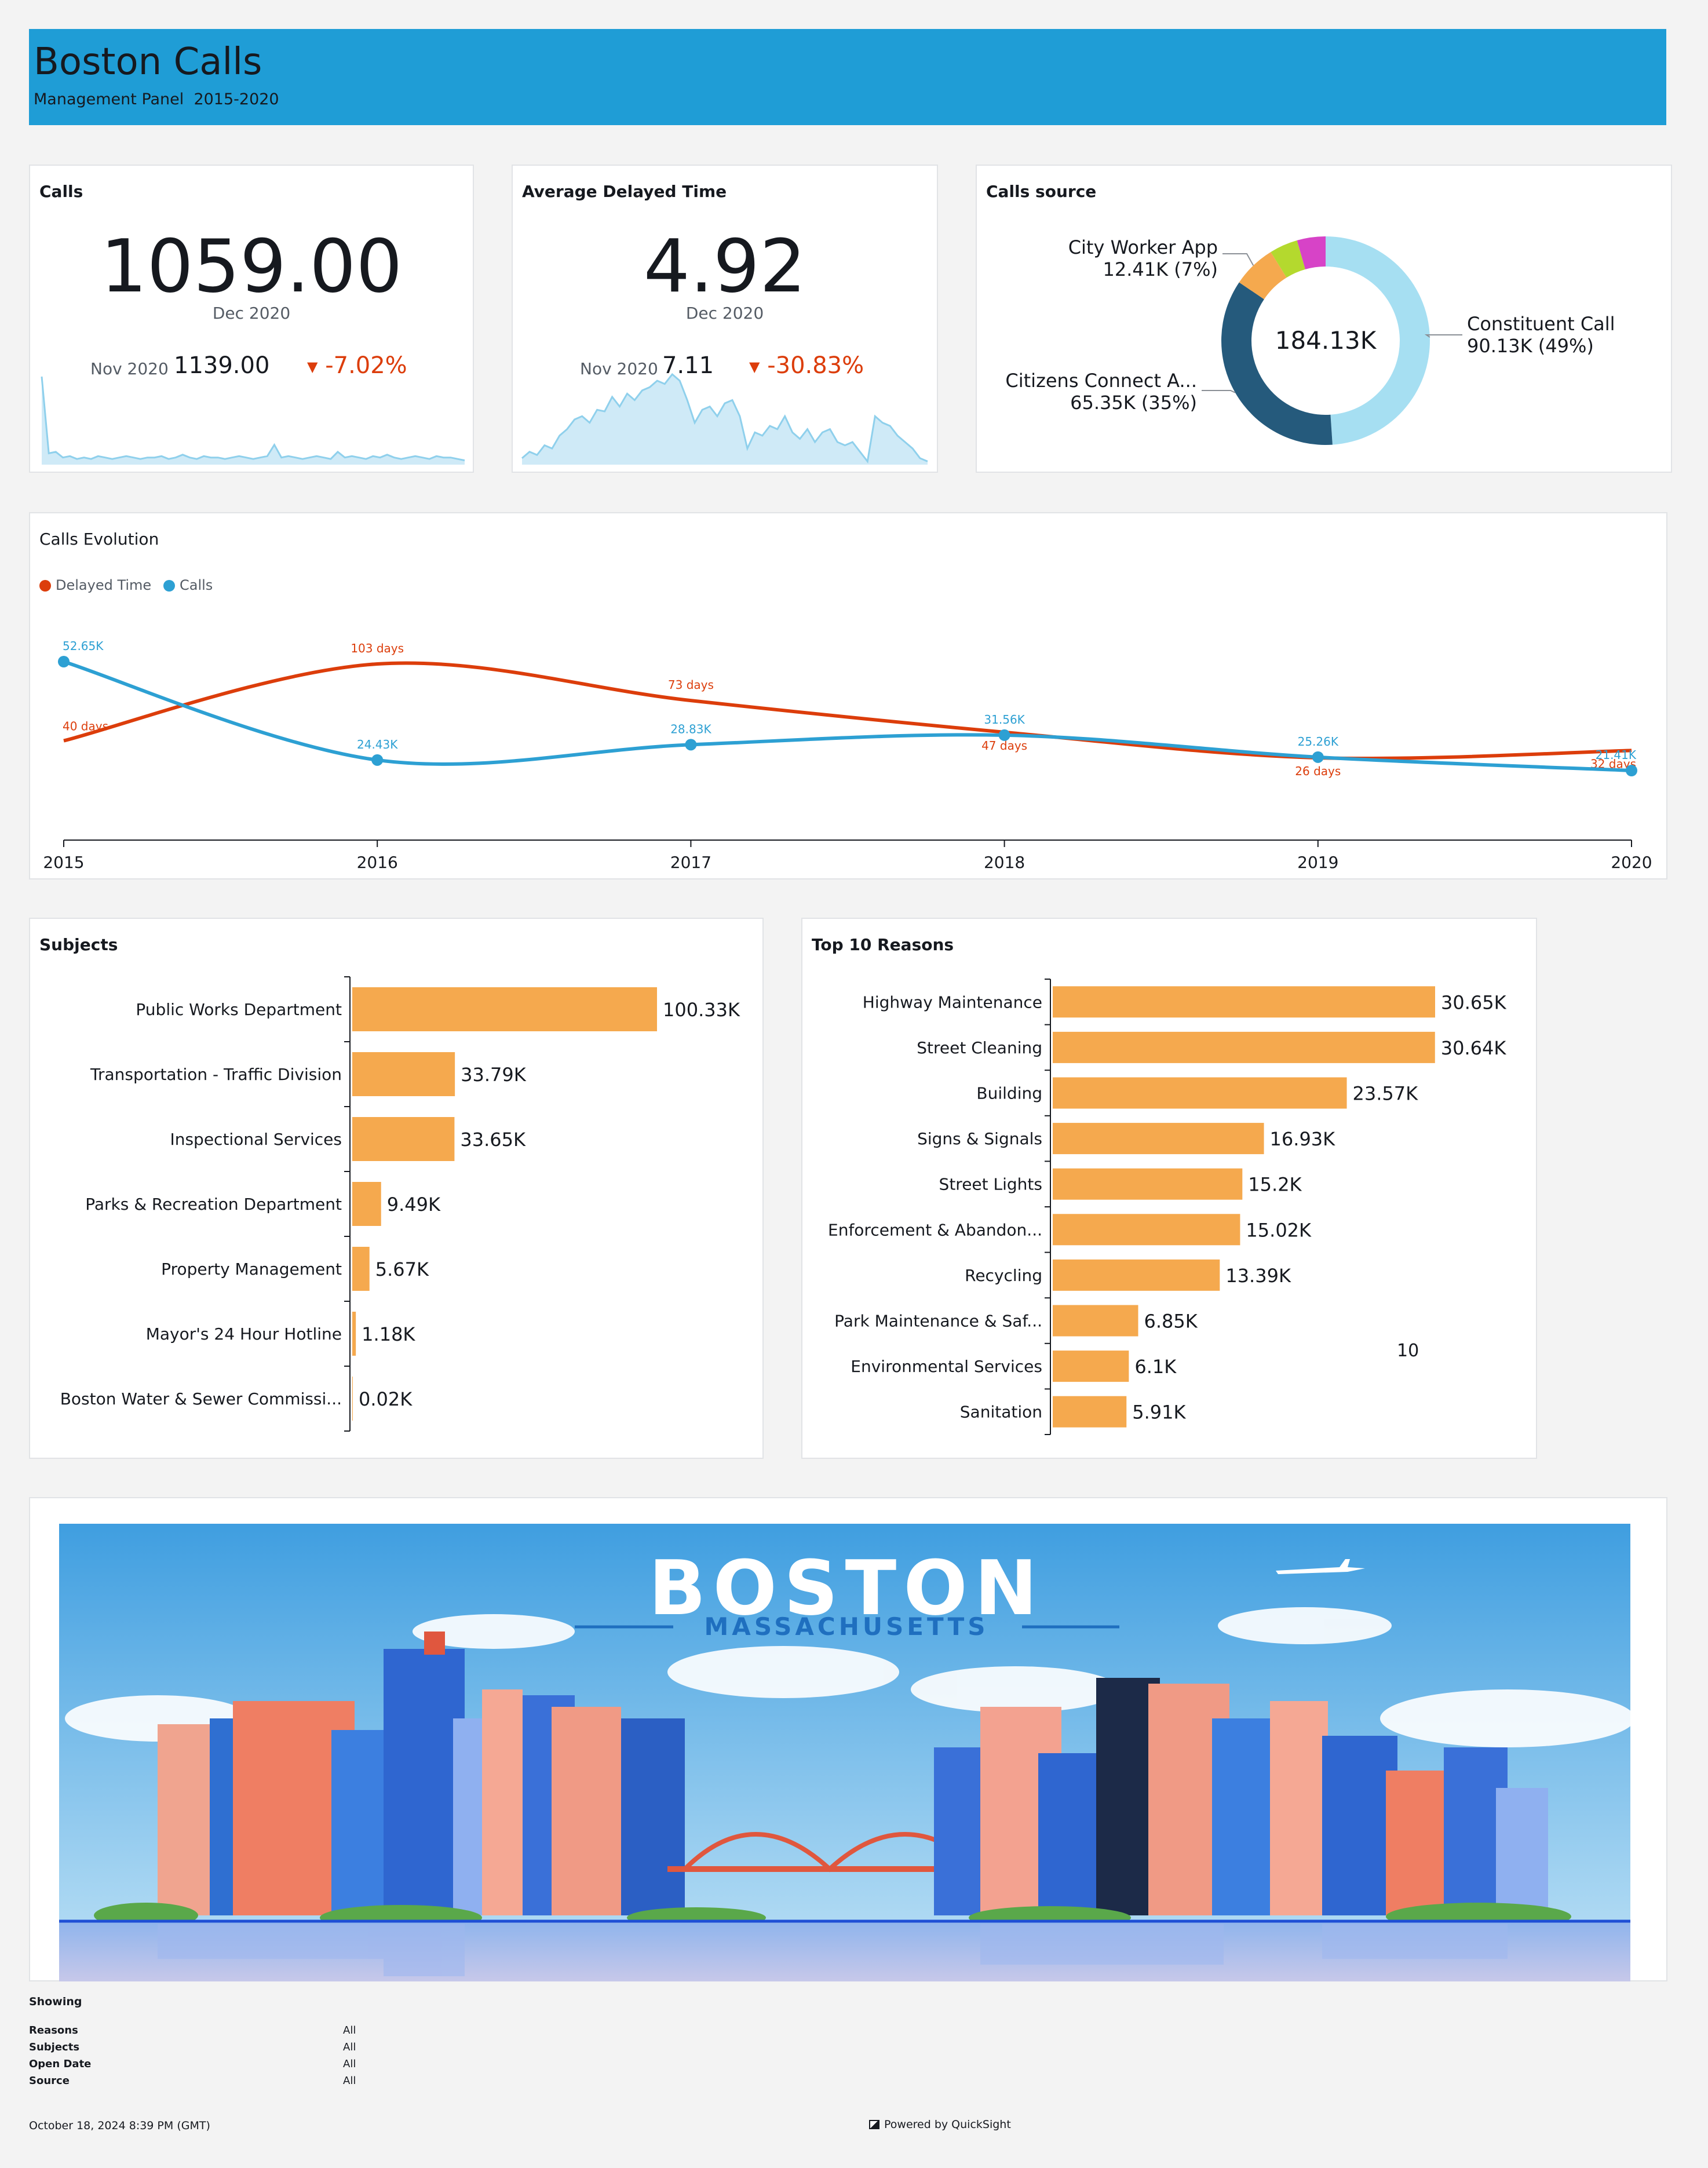 The width and height of the screenshot is (1708, 2168). Describe the element at coordinates (1616, 755) in the screenshot. I see `data-label-calls: 21.41K` at that location.